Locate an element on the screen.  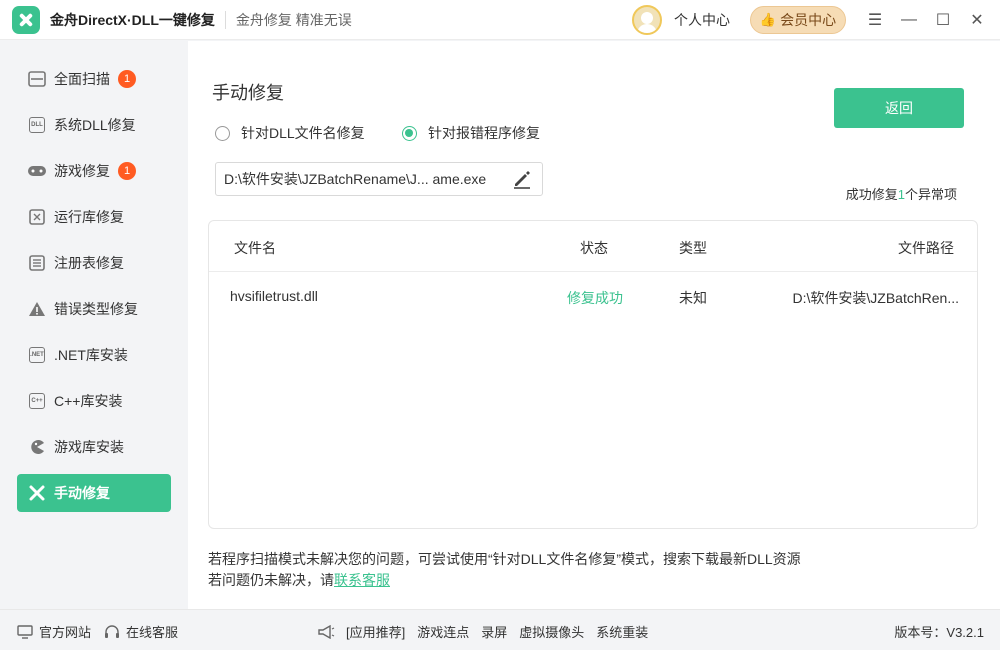
back-button: 返回 is located at coordinates (899, 108).